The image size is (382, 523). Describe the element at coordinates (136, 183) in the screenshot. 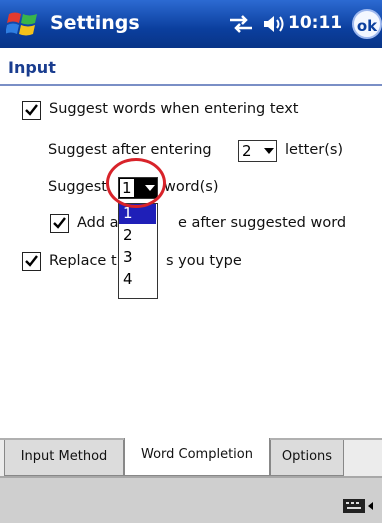

I see `highlight-circle` at that location.